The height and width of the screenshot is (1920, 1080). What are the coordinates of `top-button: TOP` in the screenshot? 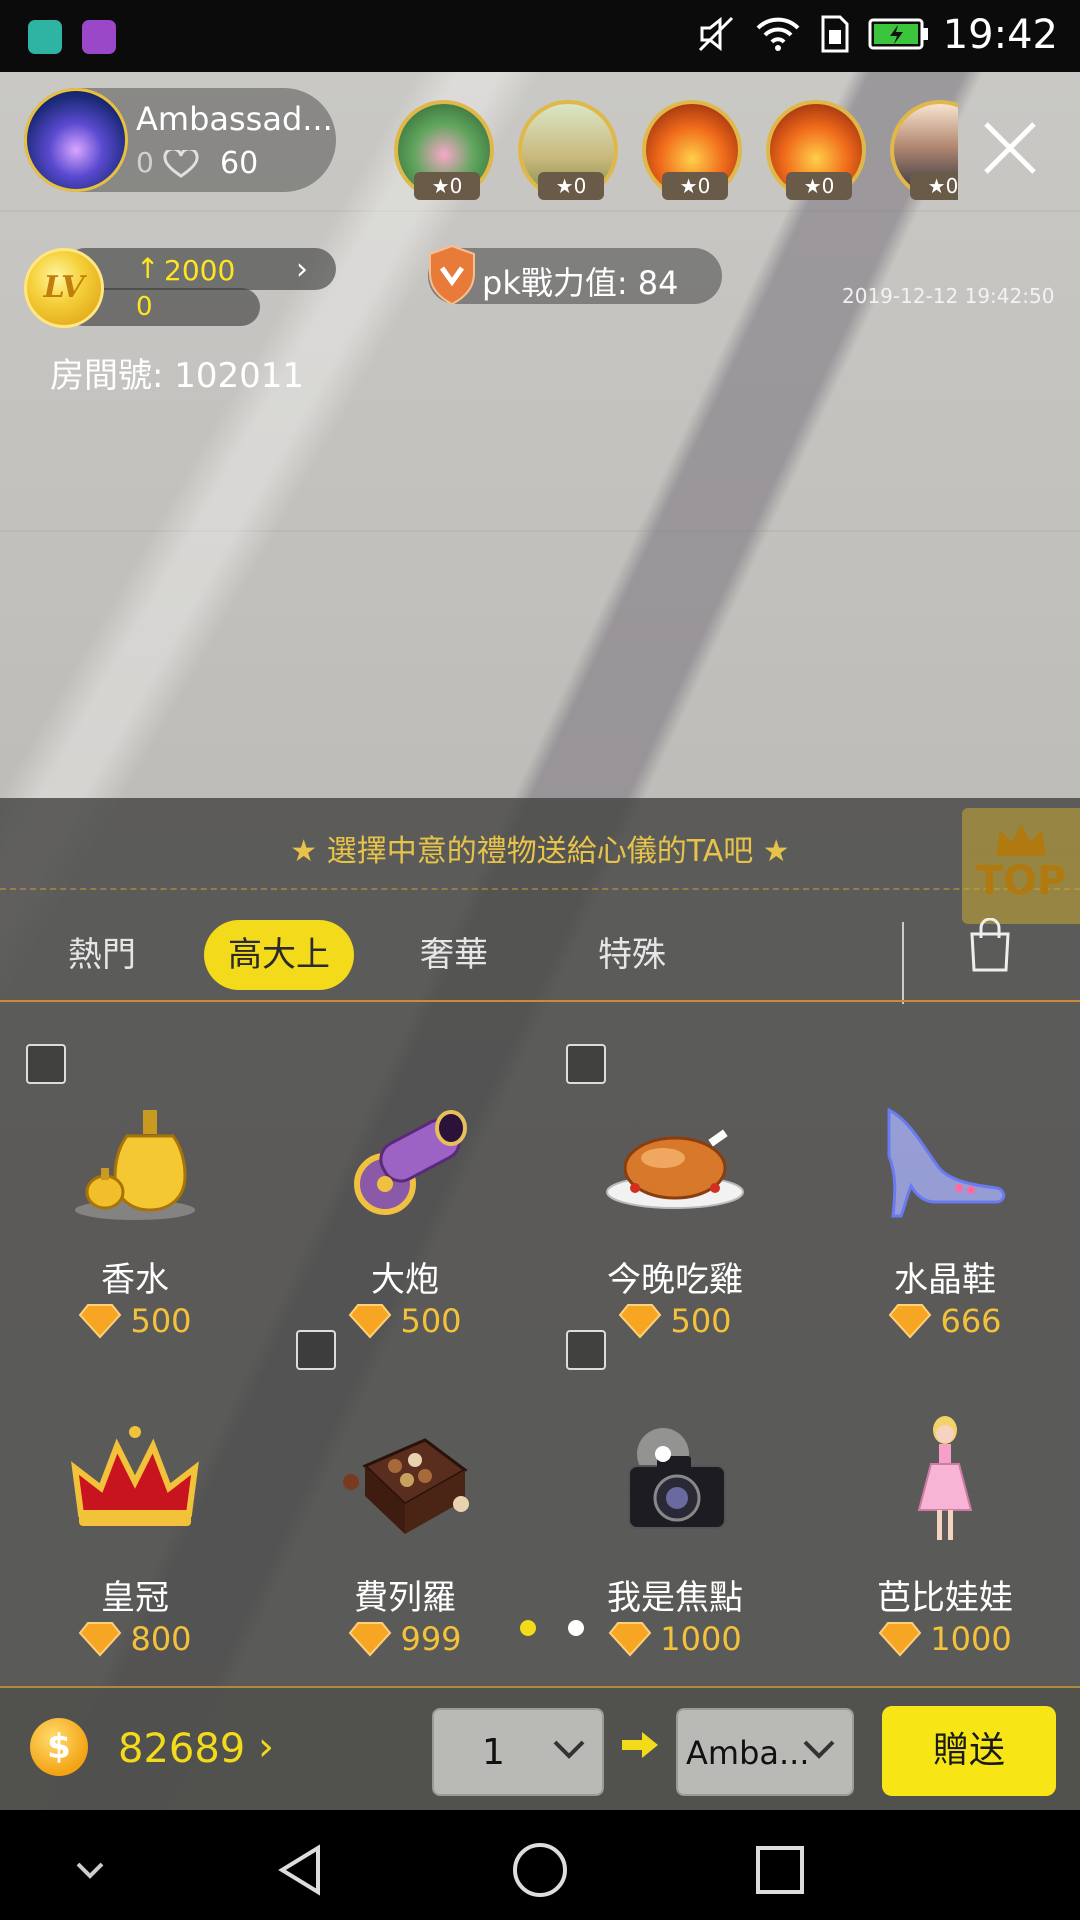 It's located at (1021, 866).